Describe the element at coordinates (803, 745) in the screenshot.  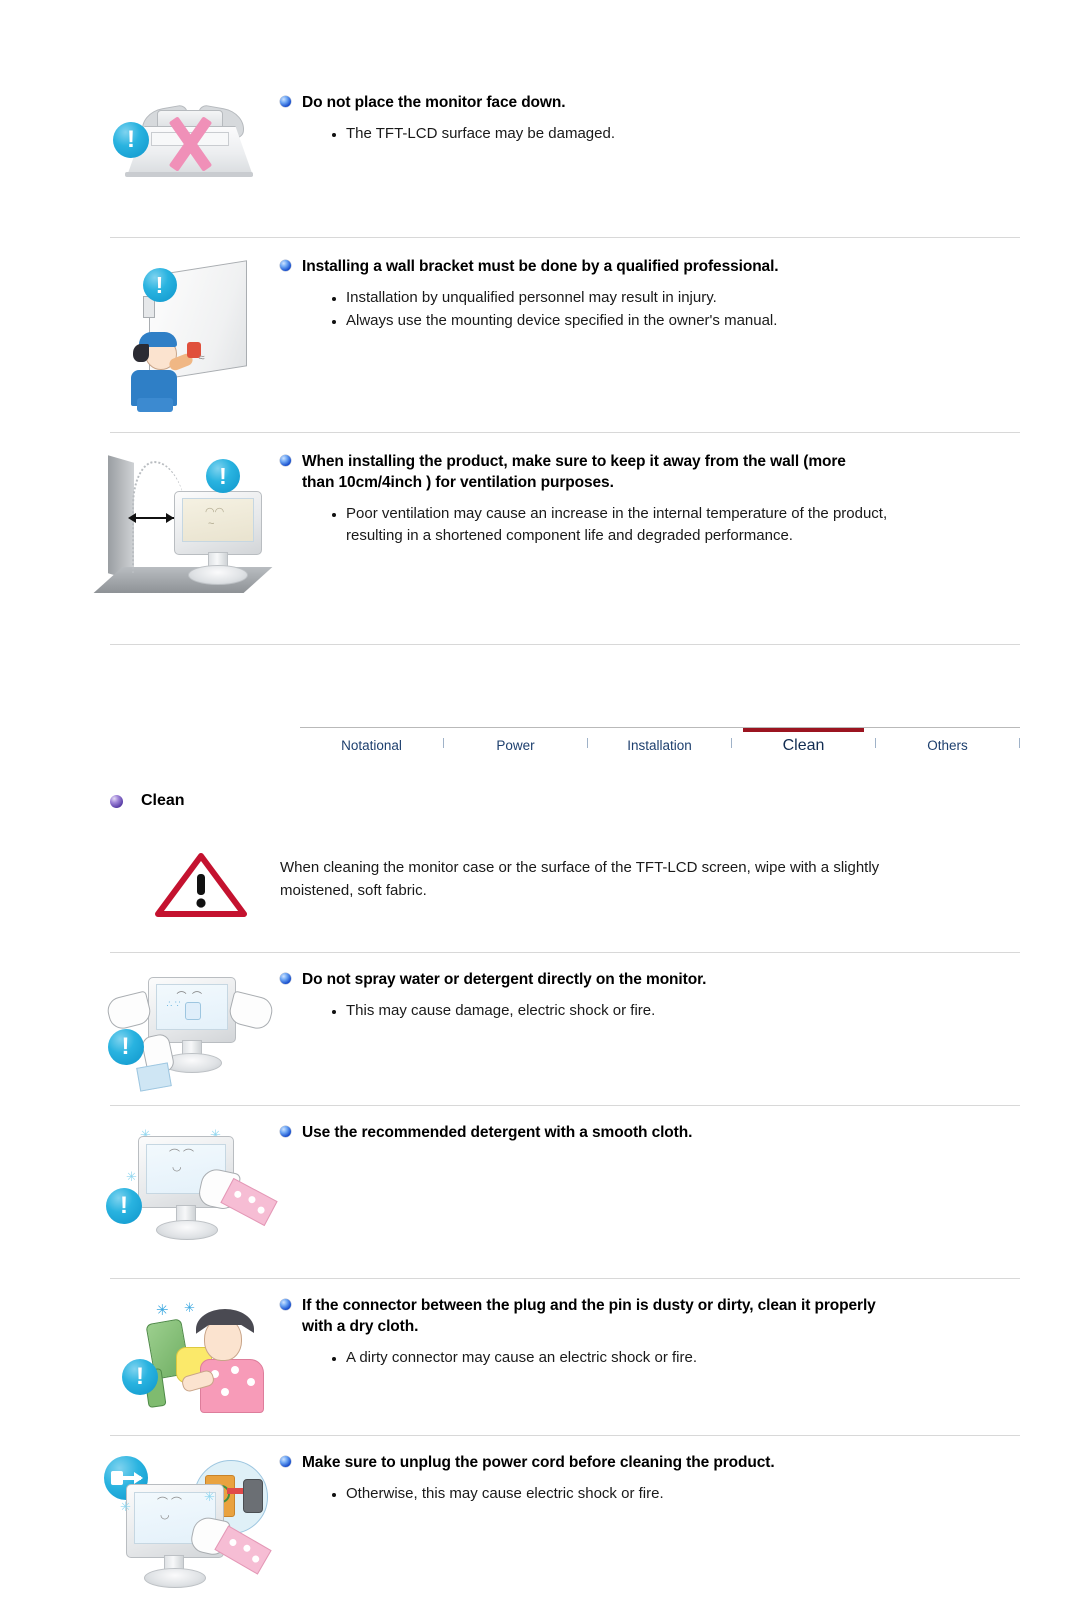
I see `tab-clean: Clean` at that location.